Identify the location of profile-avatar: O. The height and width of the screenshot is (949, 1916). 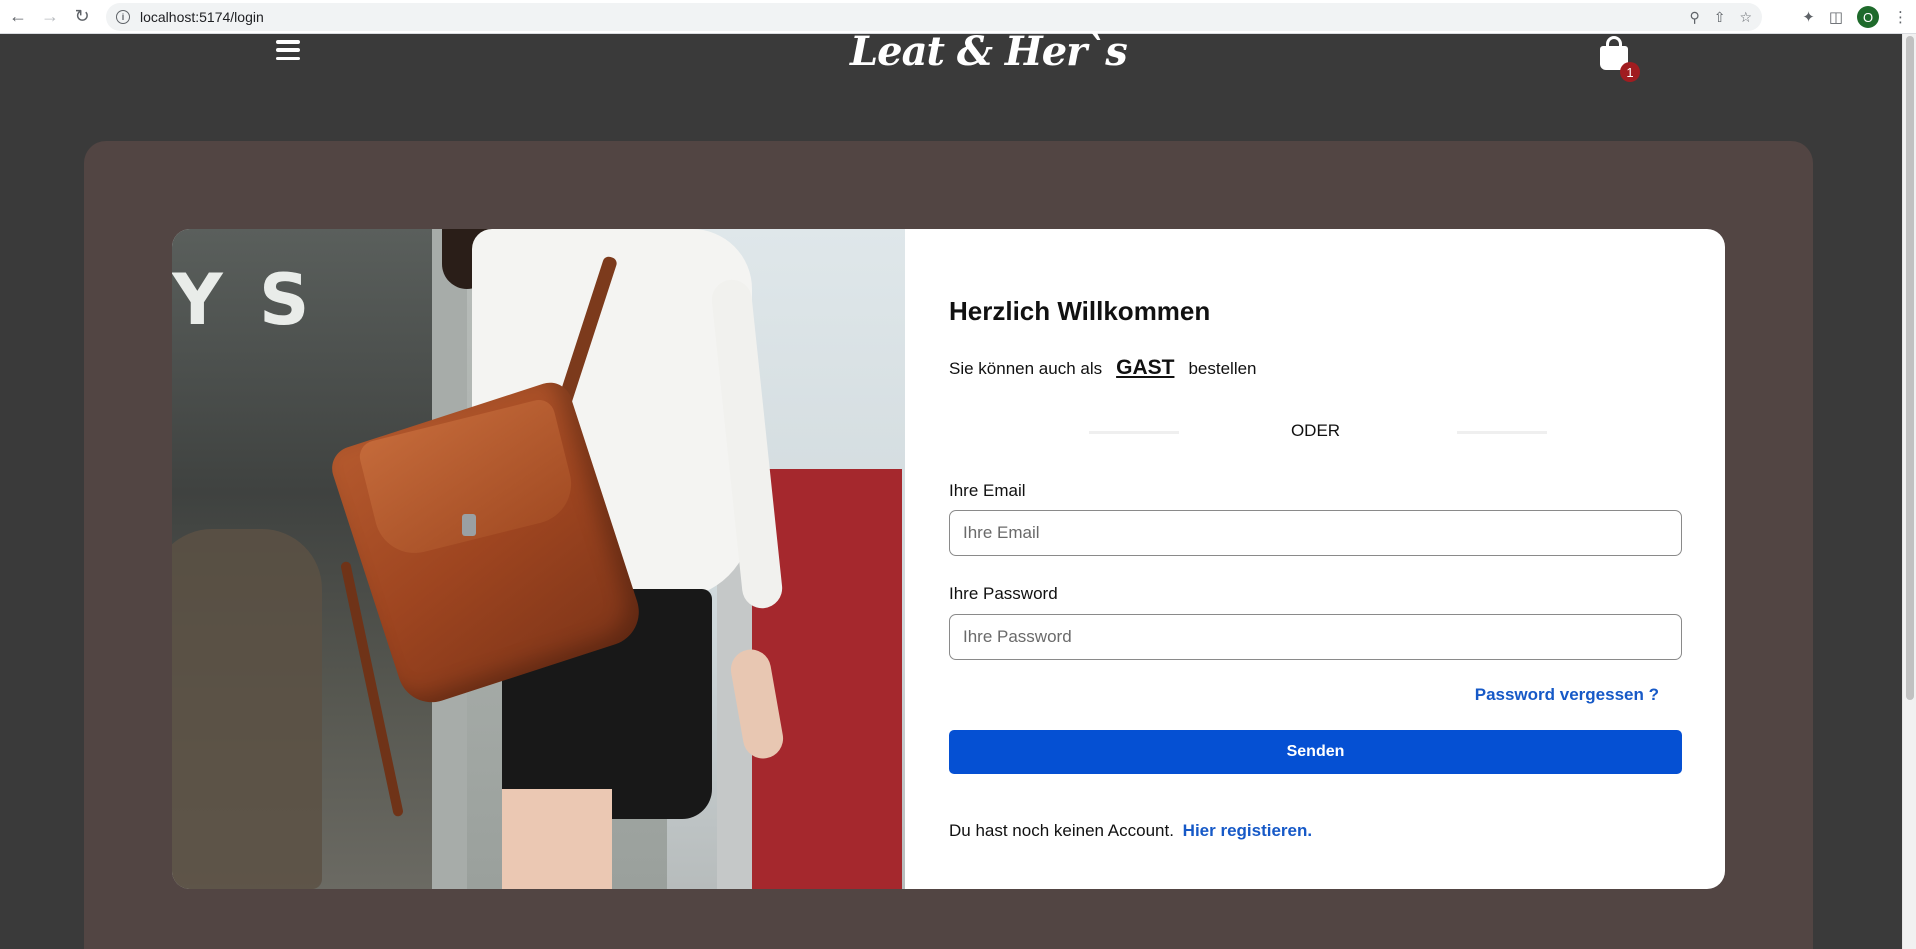
(1868, 17).